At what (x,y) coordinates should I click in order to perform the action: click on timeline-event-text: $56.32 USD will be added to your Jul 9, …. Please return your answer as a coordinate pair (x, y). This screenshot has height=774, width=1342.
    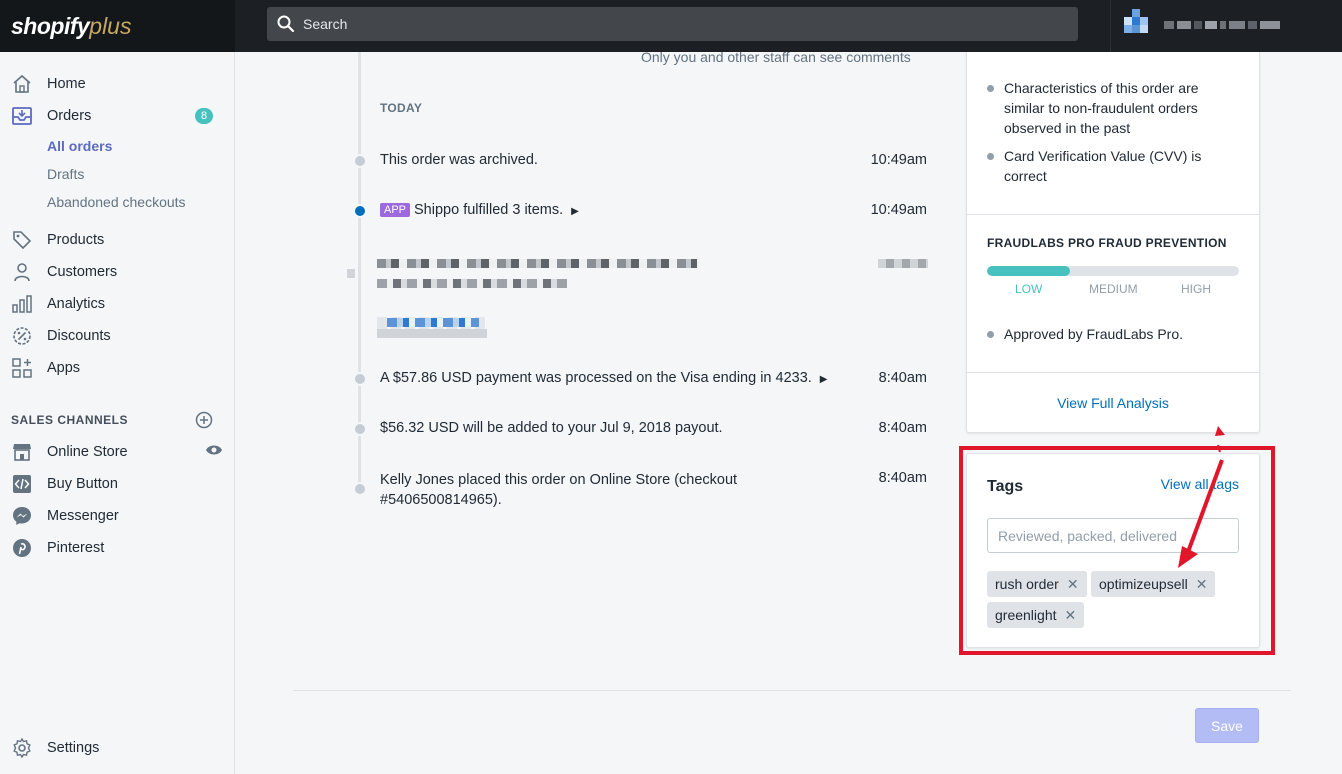
    Looking at the image, I should click on (551, 428).